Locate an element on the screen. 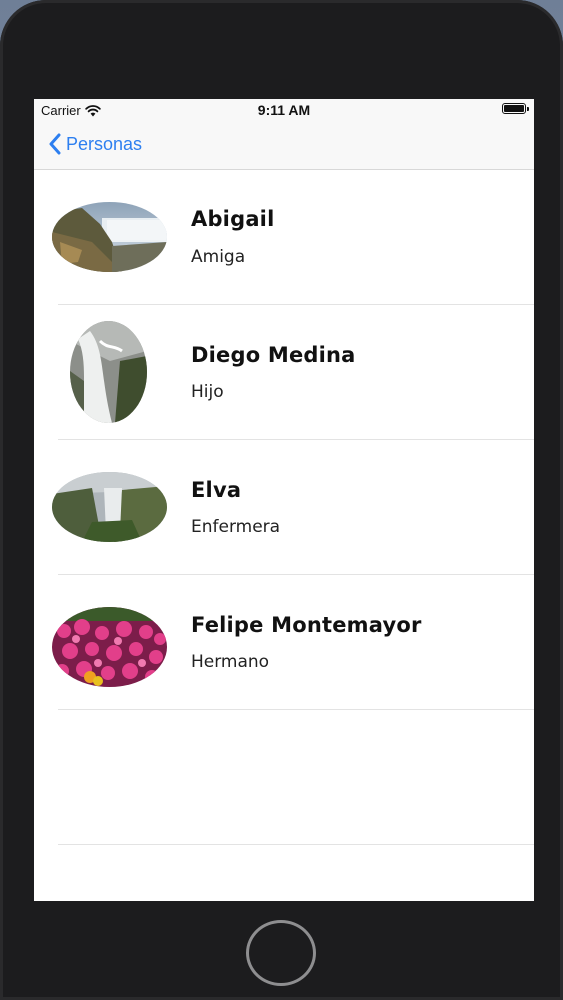 The image size is (563, 1000). navigation-bar: Personas is located at coordinates (284, 145).